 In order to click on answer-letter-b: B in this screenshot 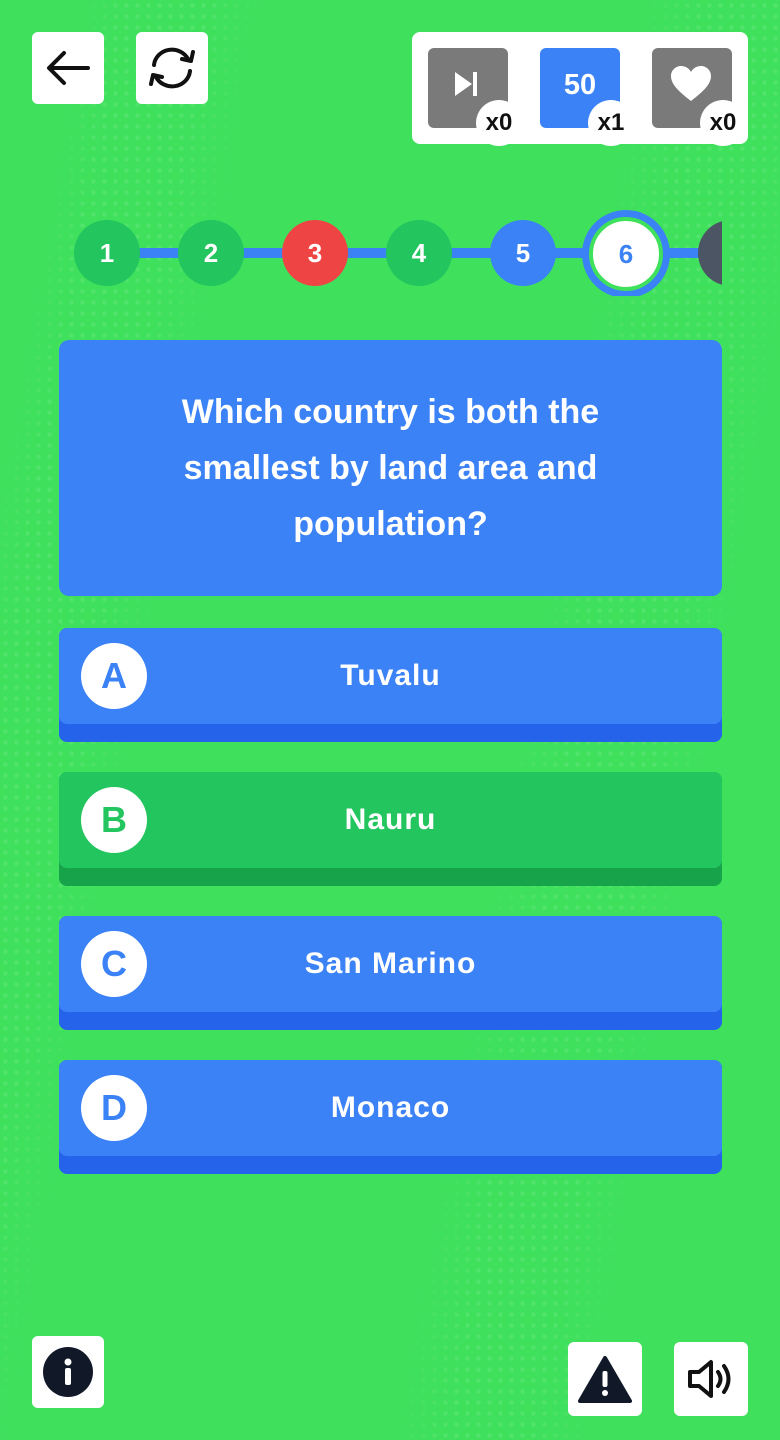, I will do `click(114, 820)`.